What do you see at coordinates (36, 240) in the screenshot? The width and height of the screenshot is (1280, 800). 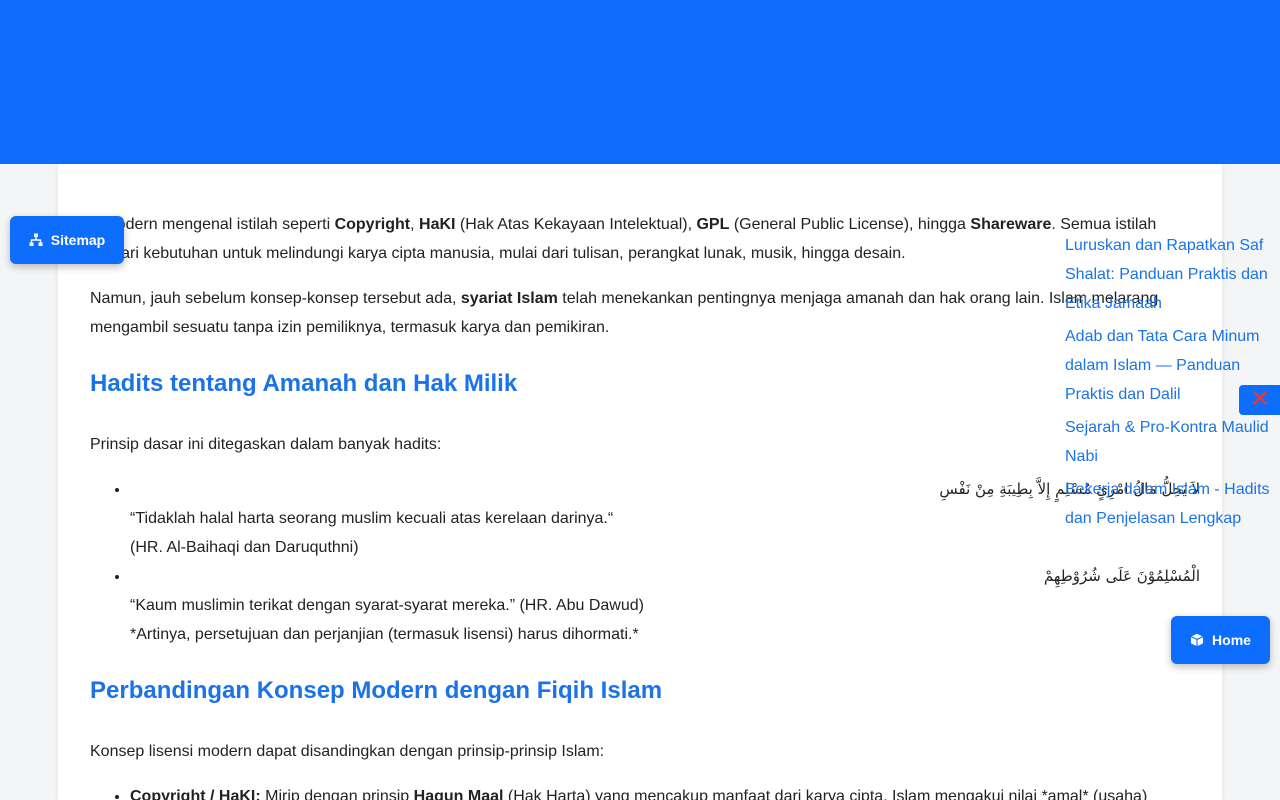 I see `sitemap-icon` at bounding box center [36, 240].